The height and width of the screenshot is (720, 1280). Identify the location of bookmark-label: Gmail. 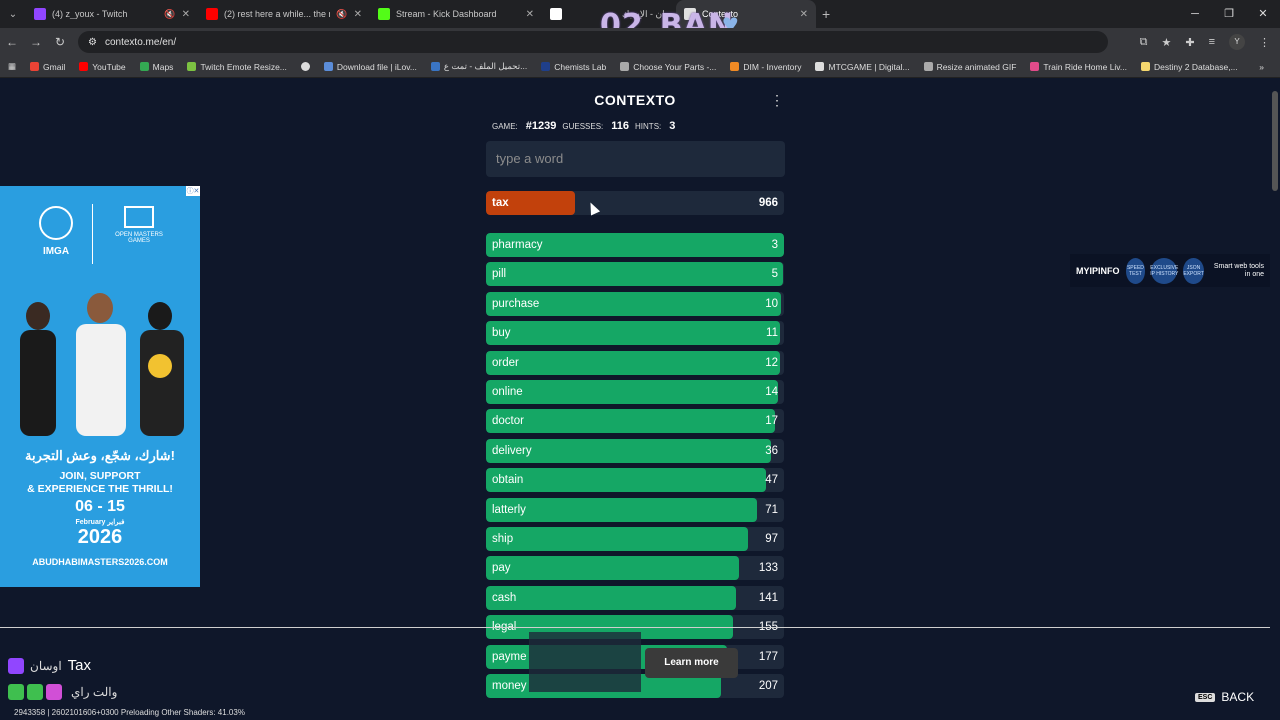
(54, 66).